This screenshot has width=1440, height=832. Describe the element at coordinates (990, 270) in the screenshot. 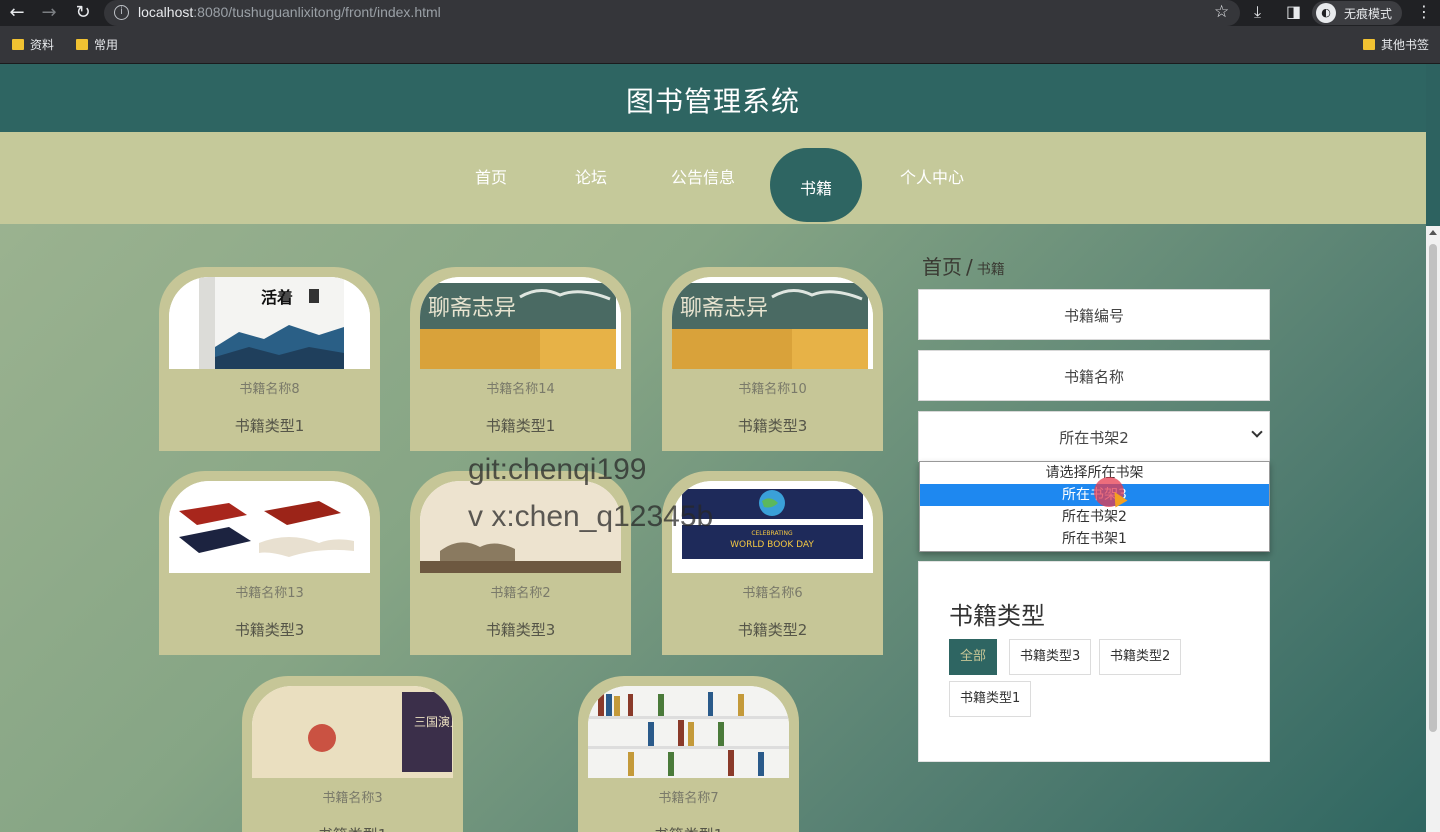

I see `breadcrumb-current: 书籍` at that location.